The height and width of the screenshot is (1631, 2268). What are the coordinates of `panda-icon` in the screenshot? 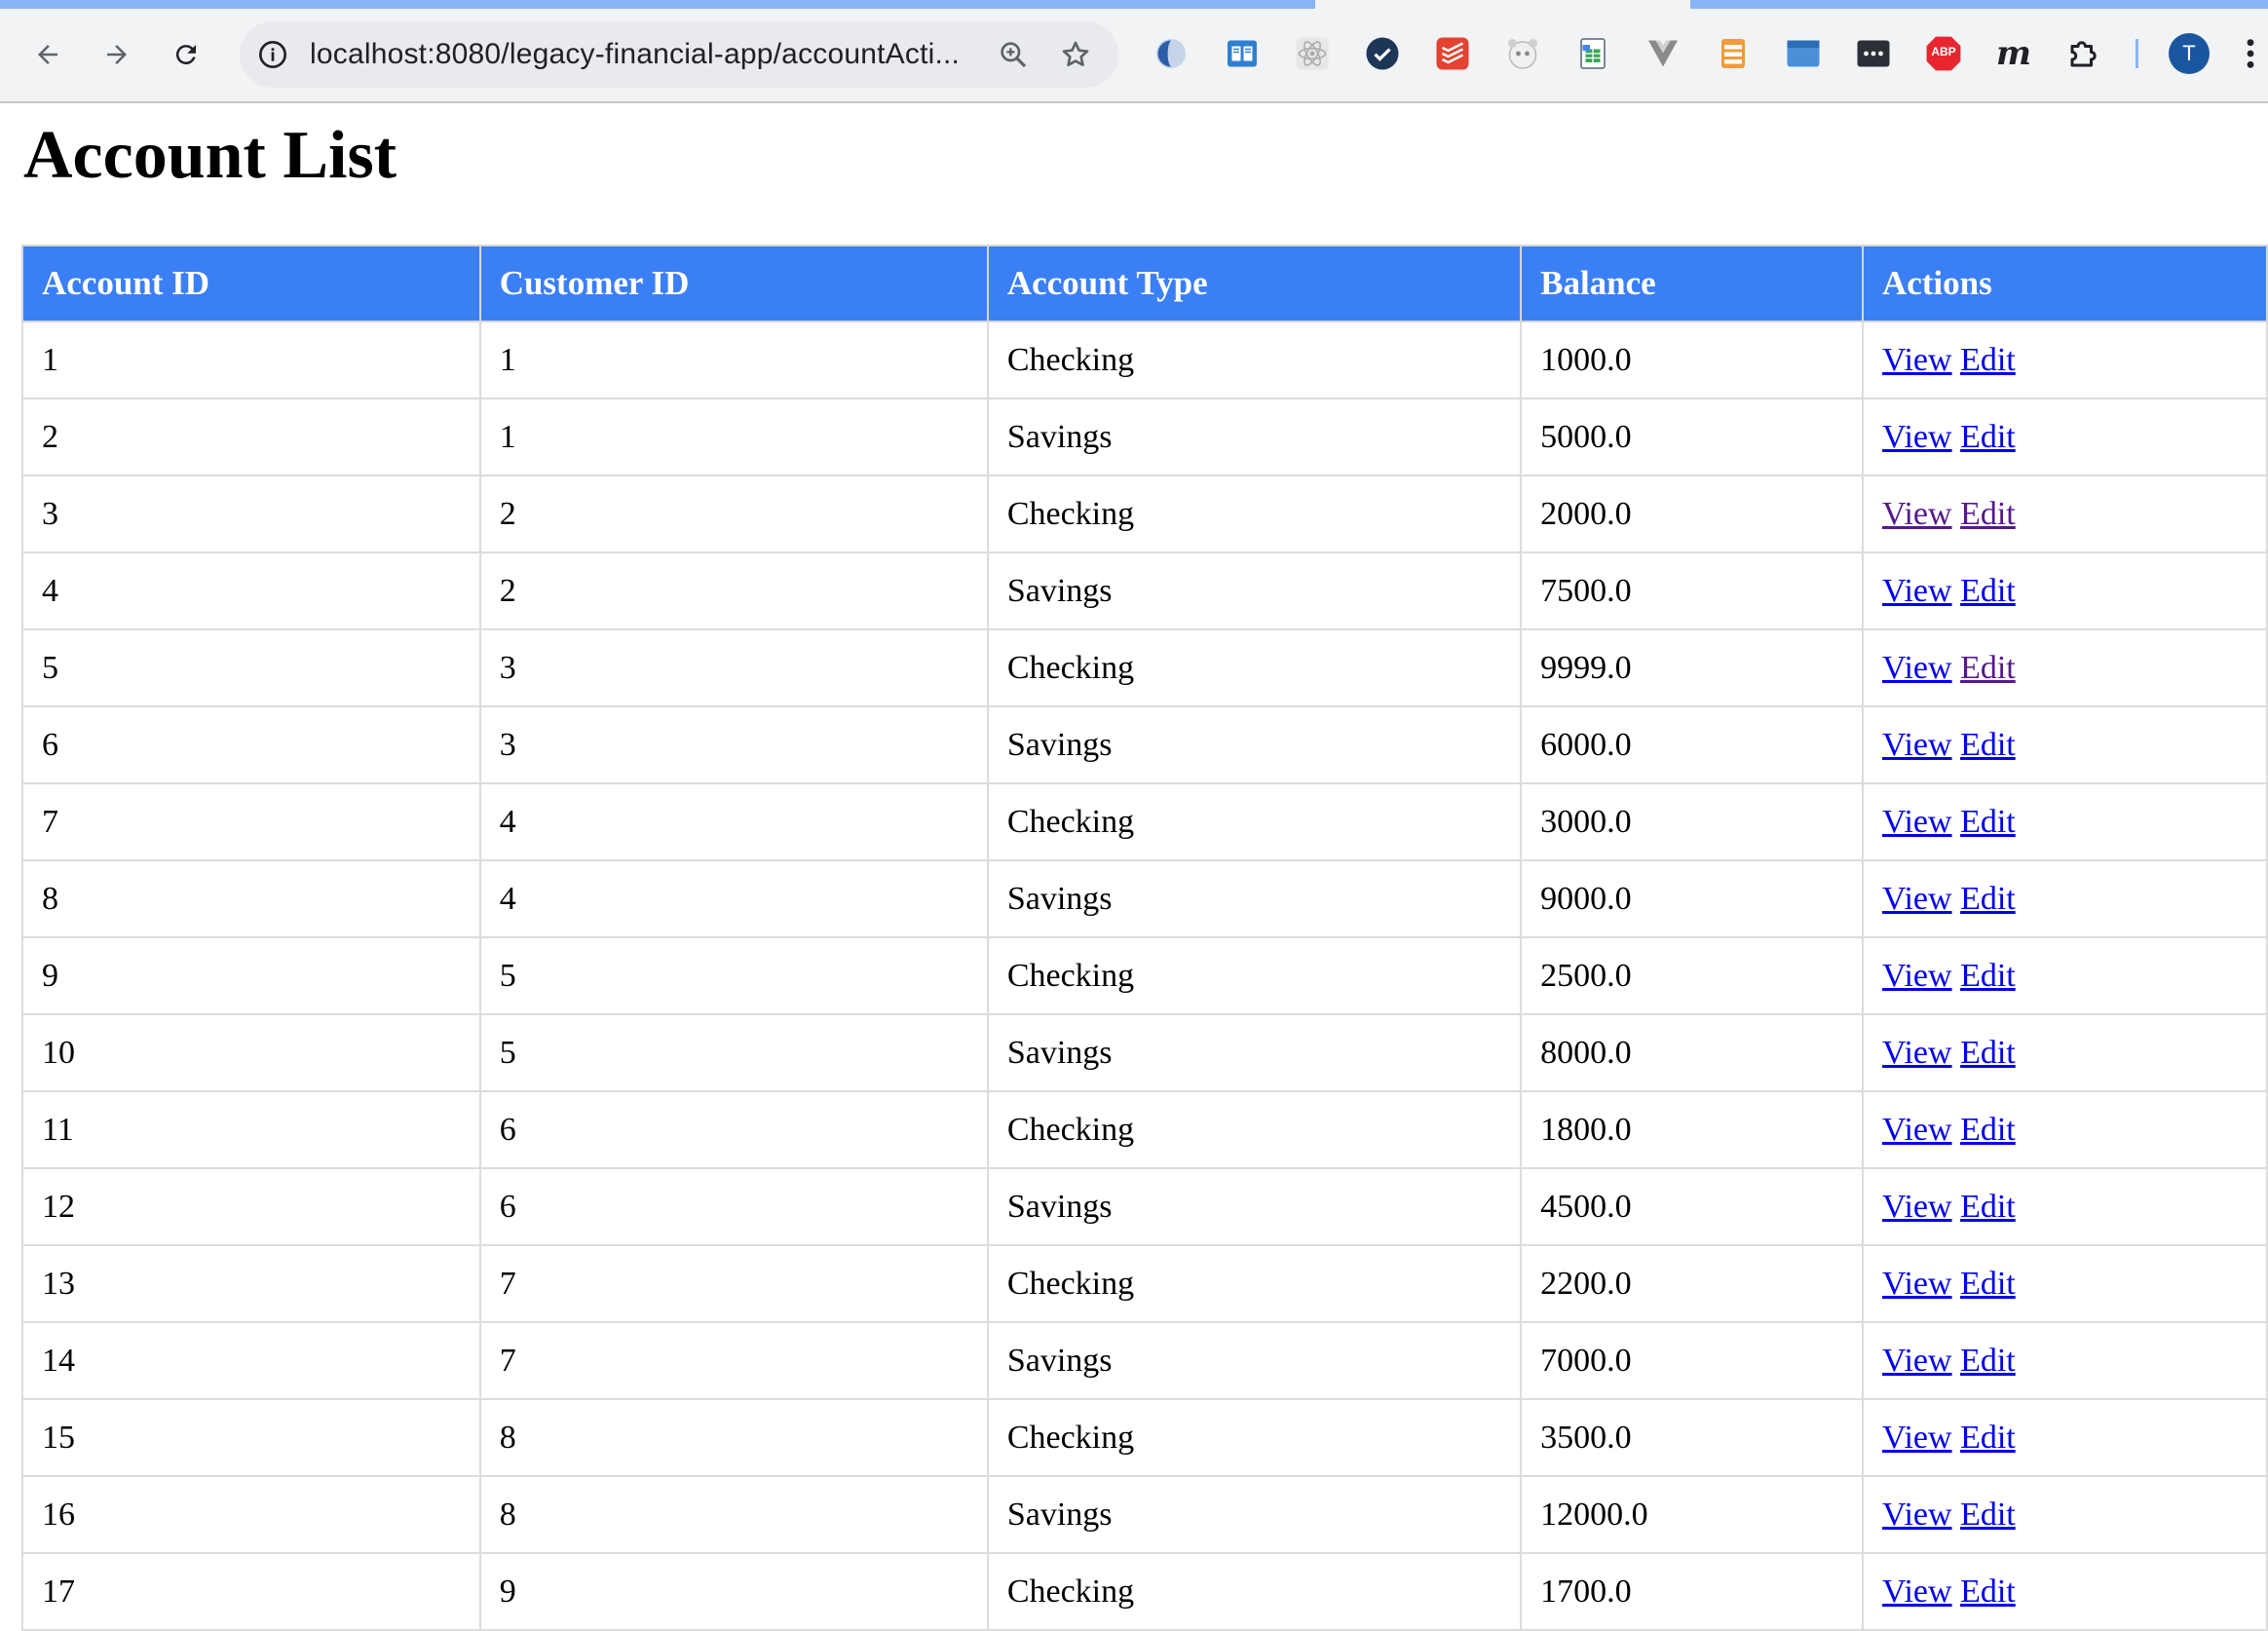 It's located at (1522, 53).